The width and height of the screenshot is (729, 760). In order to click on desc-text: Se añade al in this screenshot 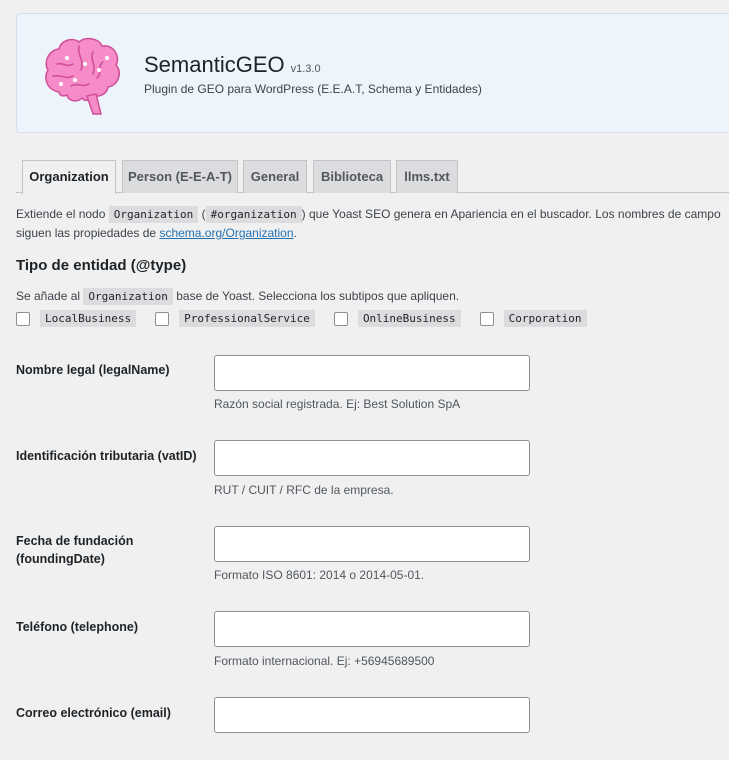, I will do `click(48, 296)`.